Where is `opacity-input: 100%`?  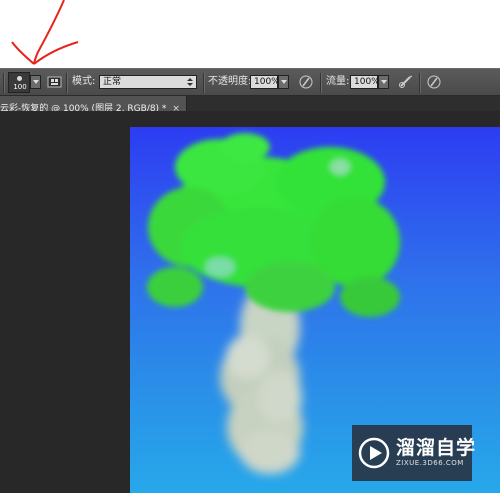
opacity-input: 100% is located at coordinates (265, 82).